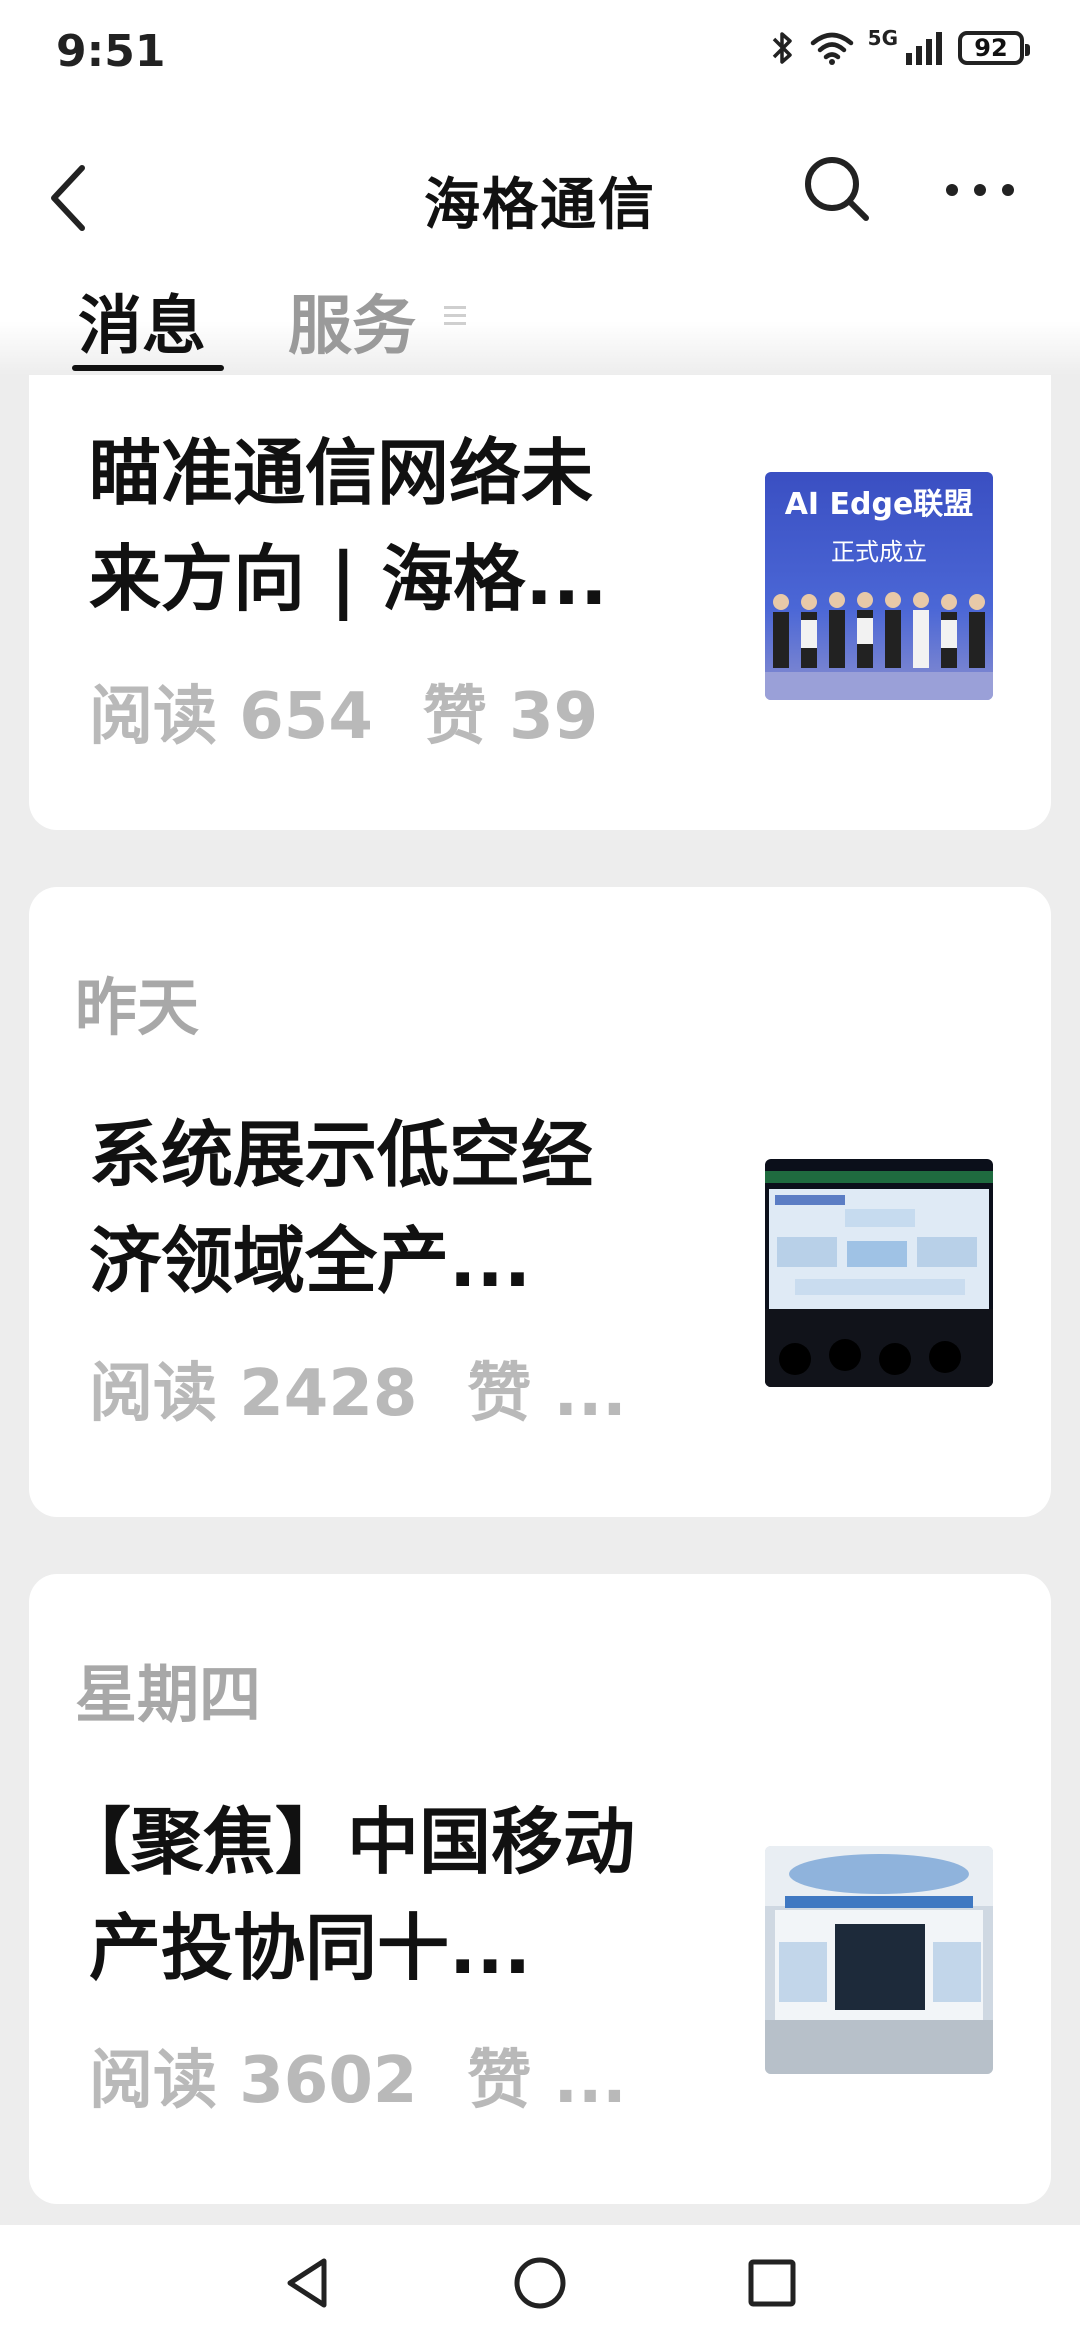  Describe the element at coordinates (540, 205) in the screenshot. I see `page-title: 海格通信` at that location.